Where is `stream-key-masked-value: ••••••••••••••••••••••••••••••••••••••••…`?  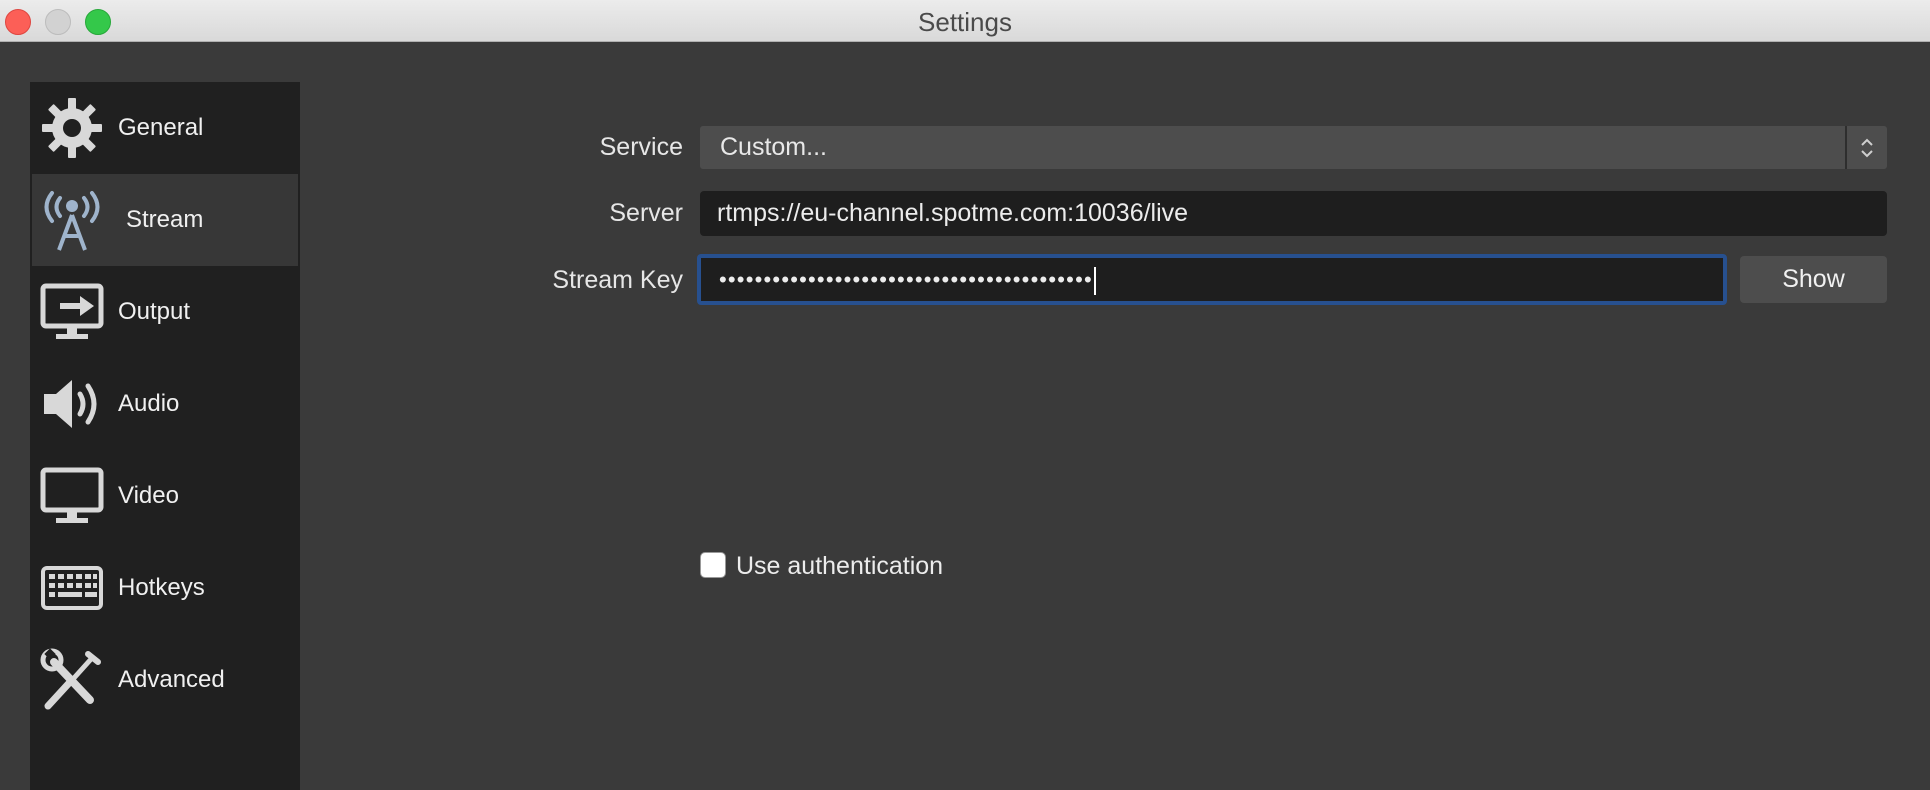 stream-key-masked-value: ••••••••••••••••••••••••••••••••••••••••… is located at coordinates (907, 279).